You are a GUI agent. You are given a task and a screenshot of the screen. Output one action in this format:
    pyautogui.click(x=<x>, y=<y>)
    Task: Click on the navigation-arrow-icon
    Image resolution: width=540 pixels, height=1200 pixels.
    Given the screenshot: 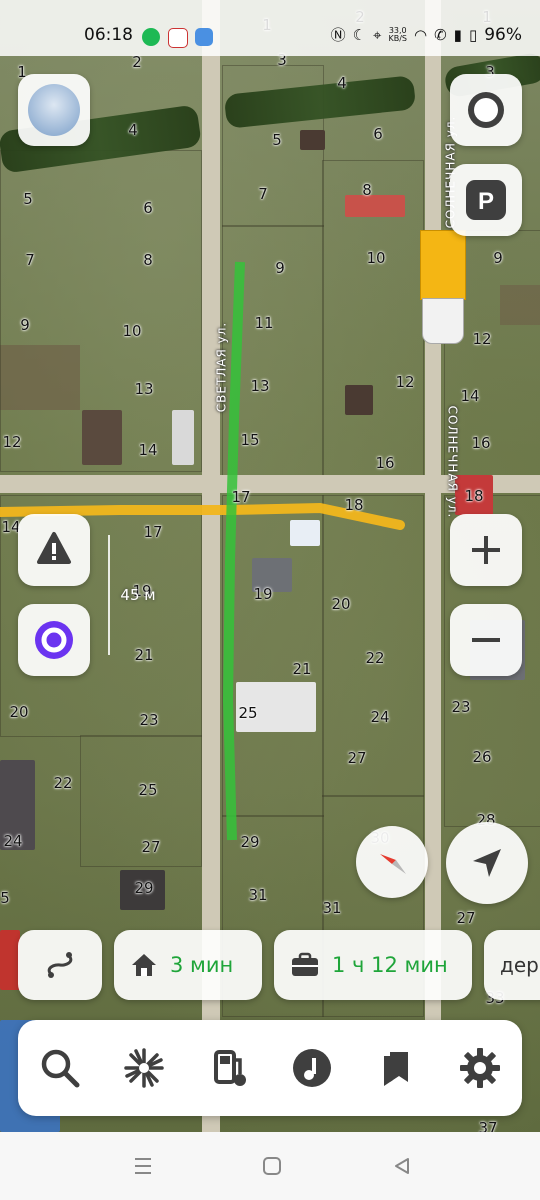 What is the action you would take?
    pyautogui.click(x=487, y=863)
    